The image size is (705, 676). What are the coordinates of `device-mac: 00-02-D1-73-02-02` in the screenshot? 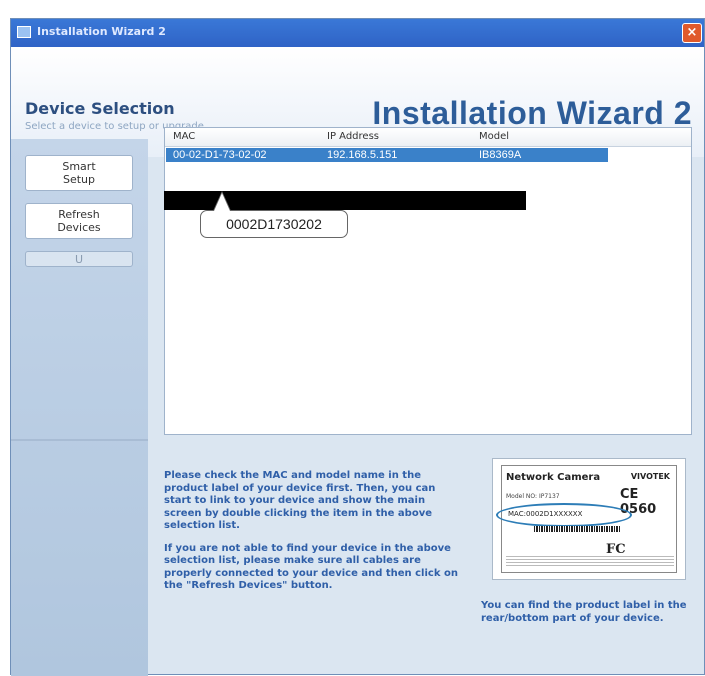 It's located at (220, 155).